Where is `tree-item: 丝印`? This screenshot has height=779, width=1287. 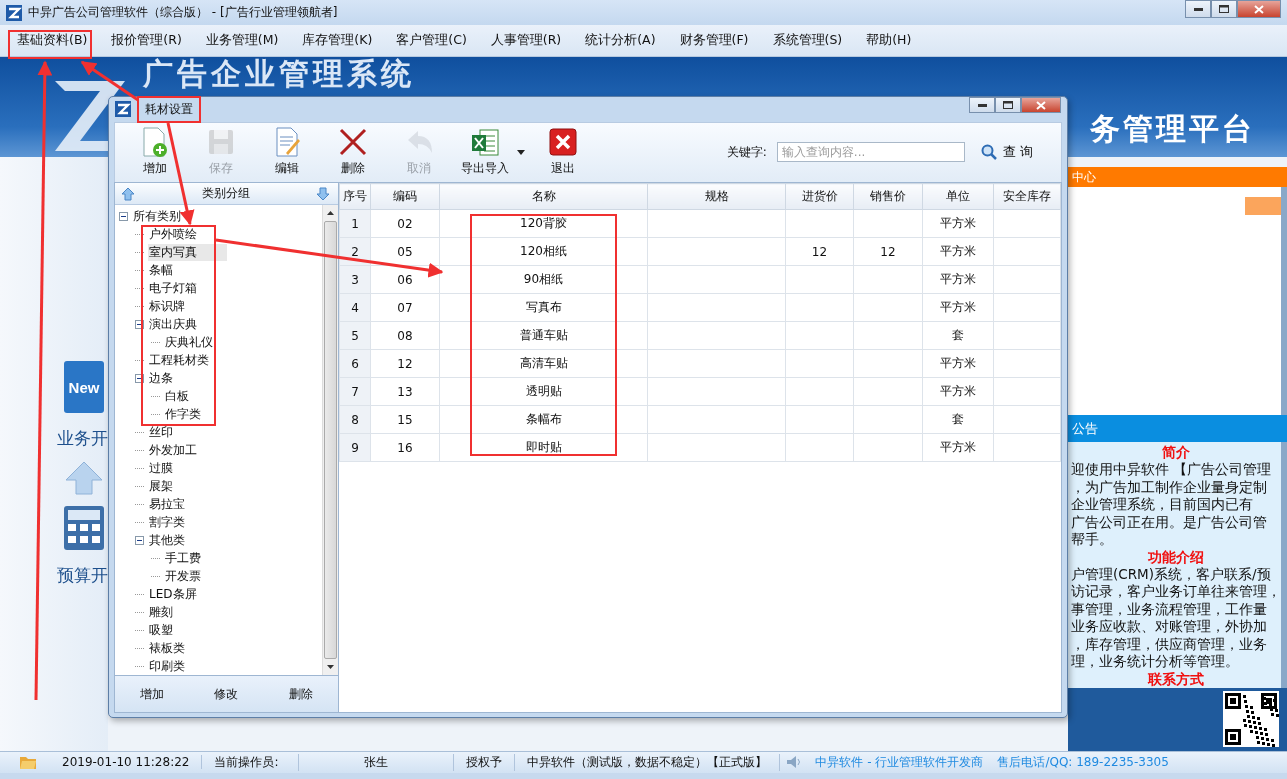 tree-item: 丝印 is located at coordinates (161, 432).